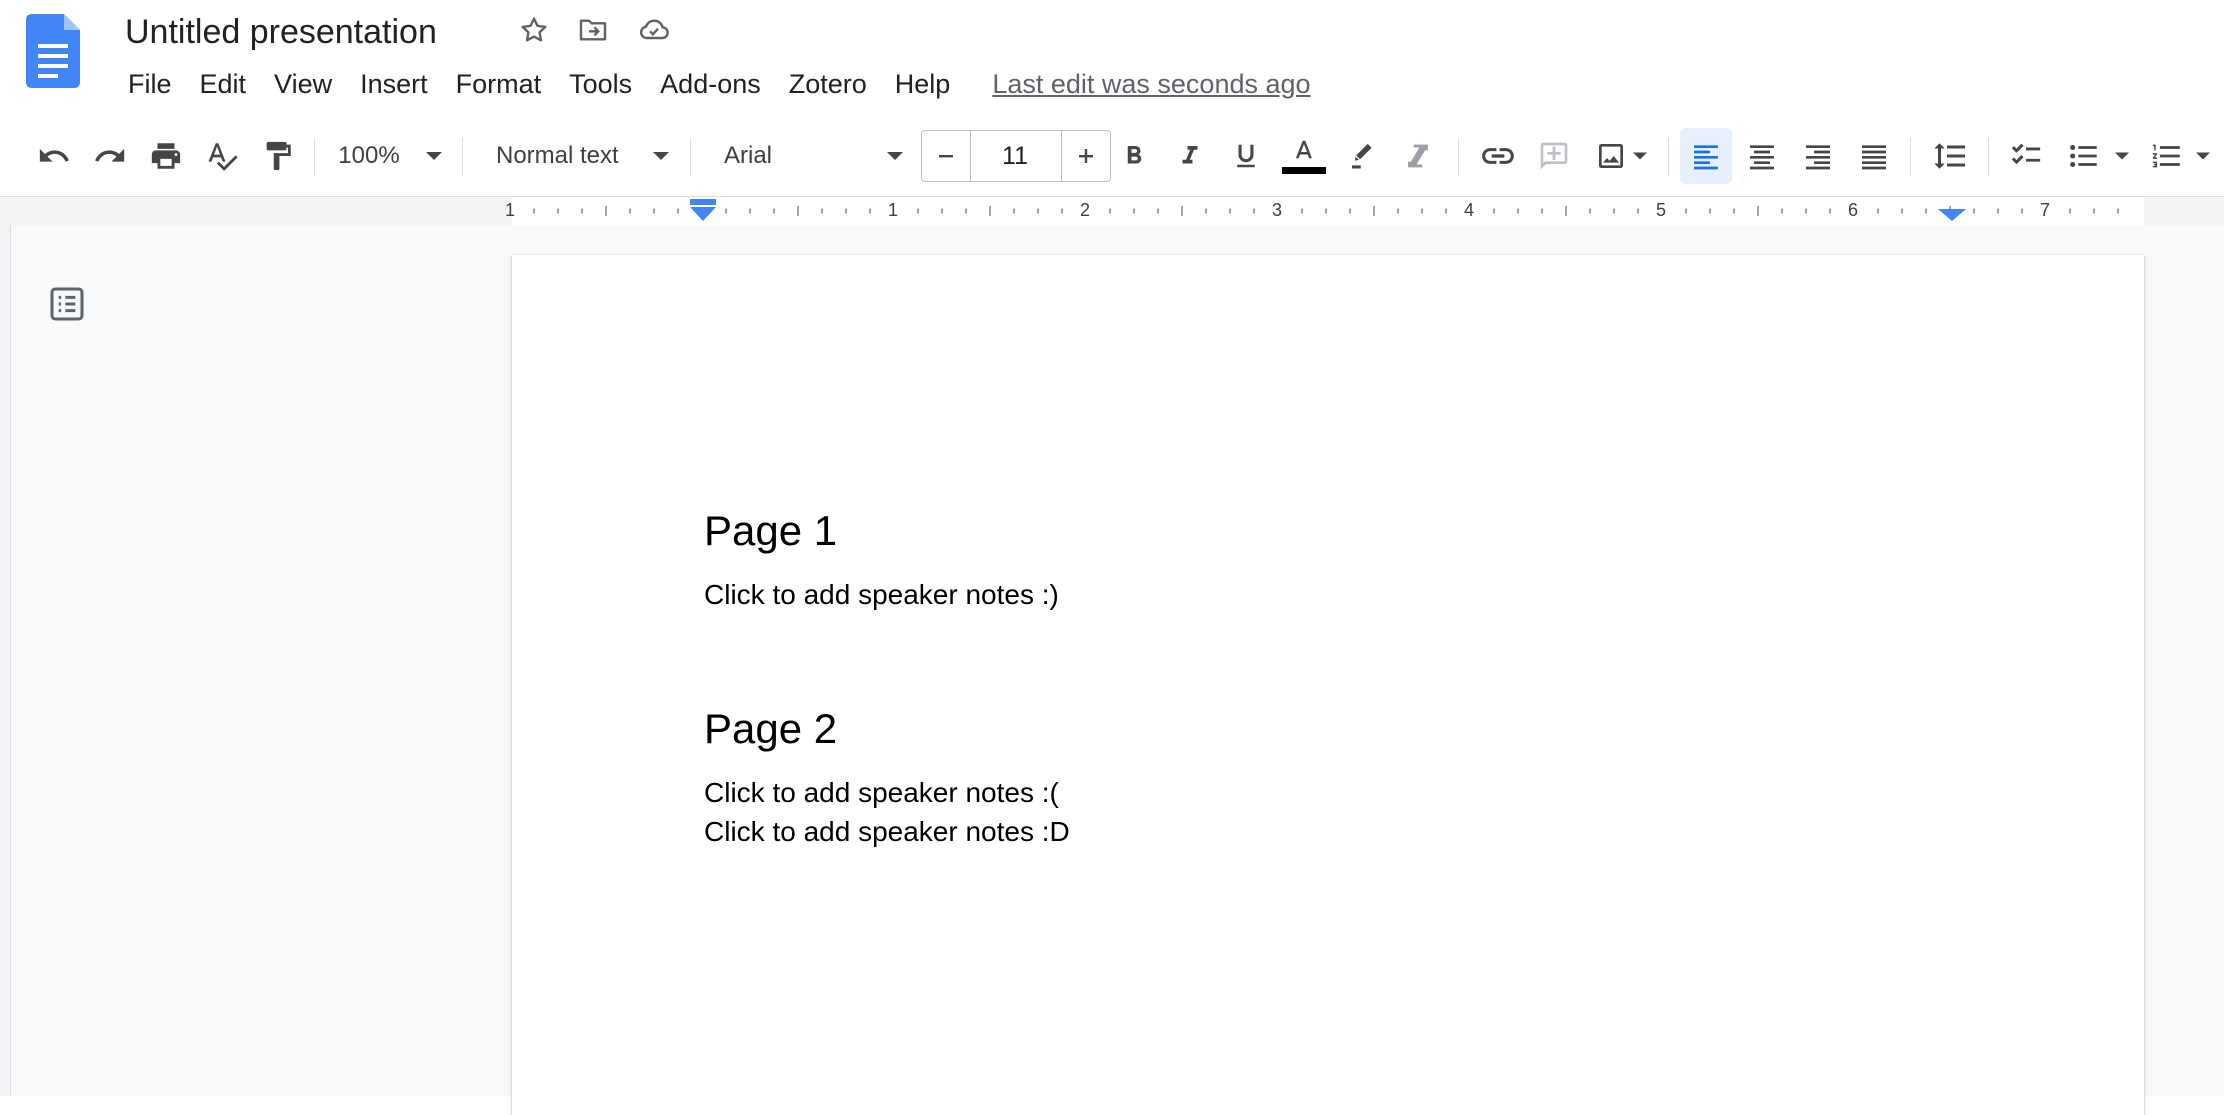 Image resolution: width=2224 pixels, height=1115 pixels. Describe the element at coordinates (1304, 156) in the screenshot. I see `text-color-icon` at that location.